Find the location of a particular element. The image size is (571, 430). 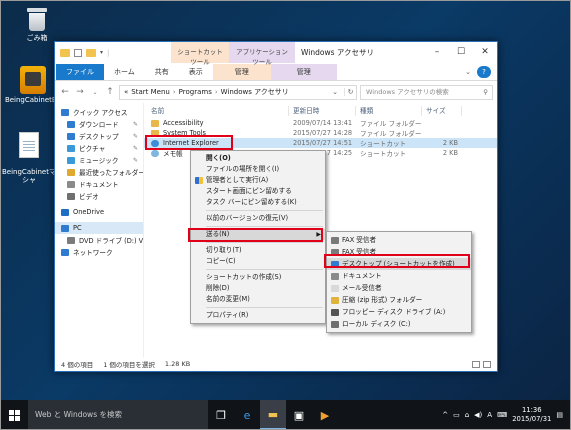

store-icon: ▣ is located at coordinates (299, 415).